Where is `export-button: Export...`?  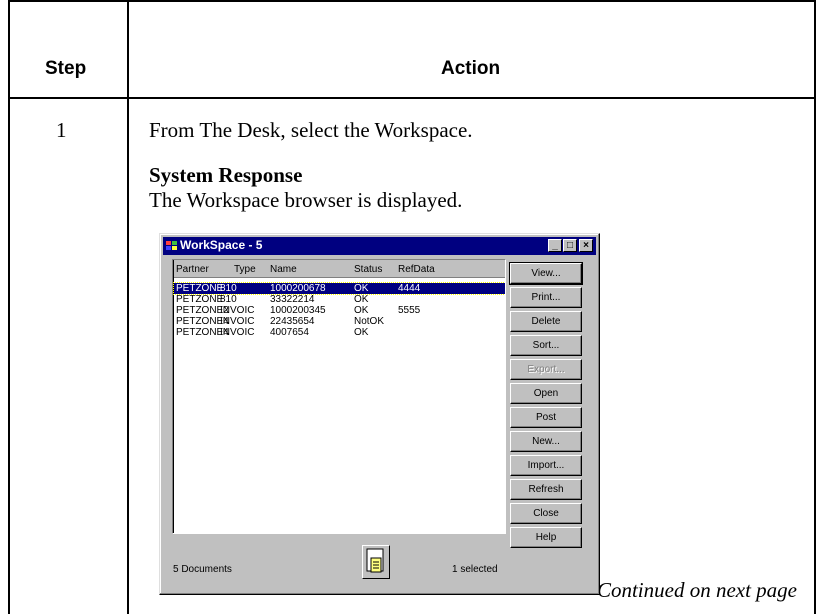 export-button: Export... is located at coordinates (546, 369).